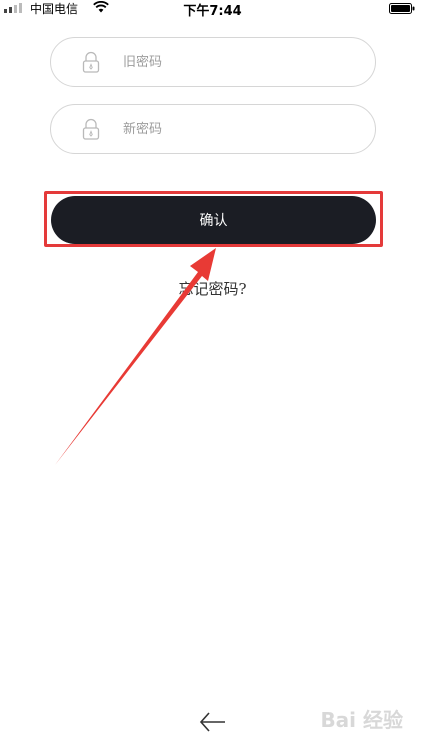 This screenshot has width=425, height=746. Describe the element at coordinates (402, 8) in the screenshot. I see `battery-icon` at that location.